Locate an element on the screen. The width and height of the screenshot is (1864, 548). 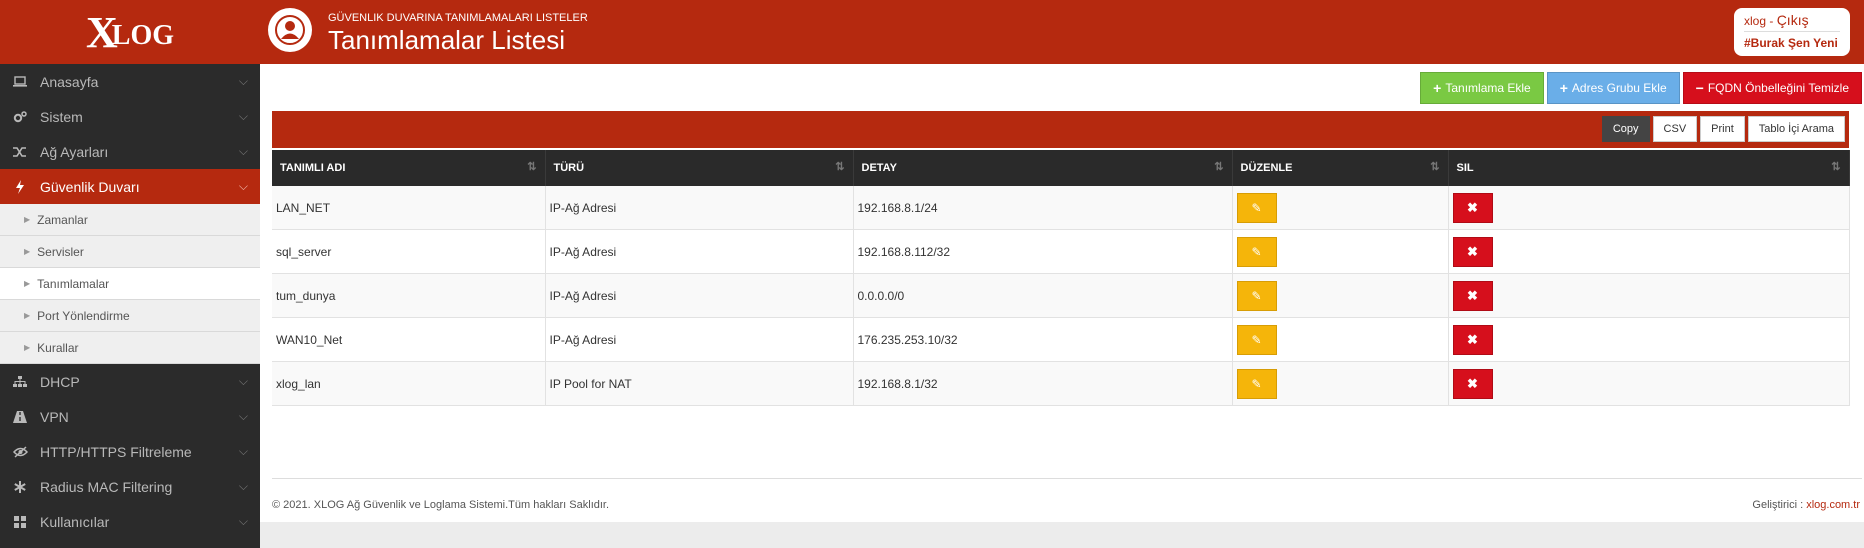
app-name: xlog - is located at coordinates (1760, 21).